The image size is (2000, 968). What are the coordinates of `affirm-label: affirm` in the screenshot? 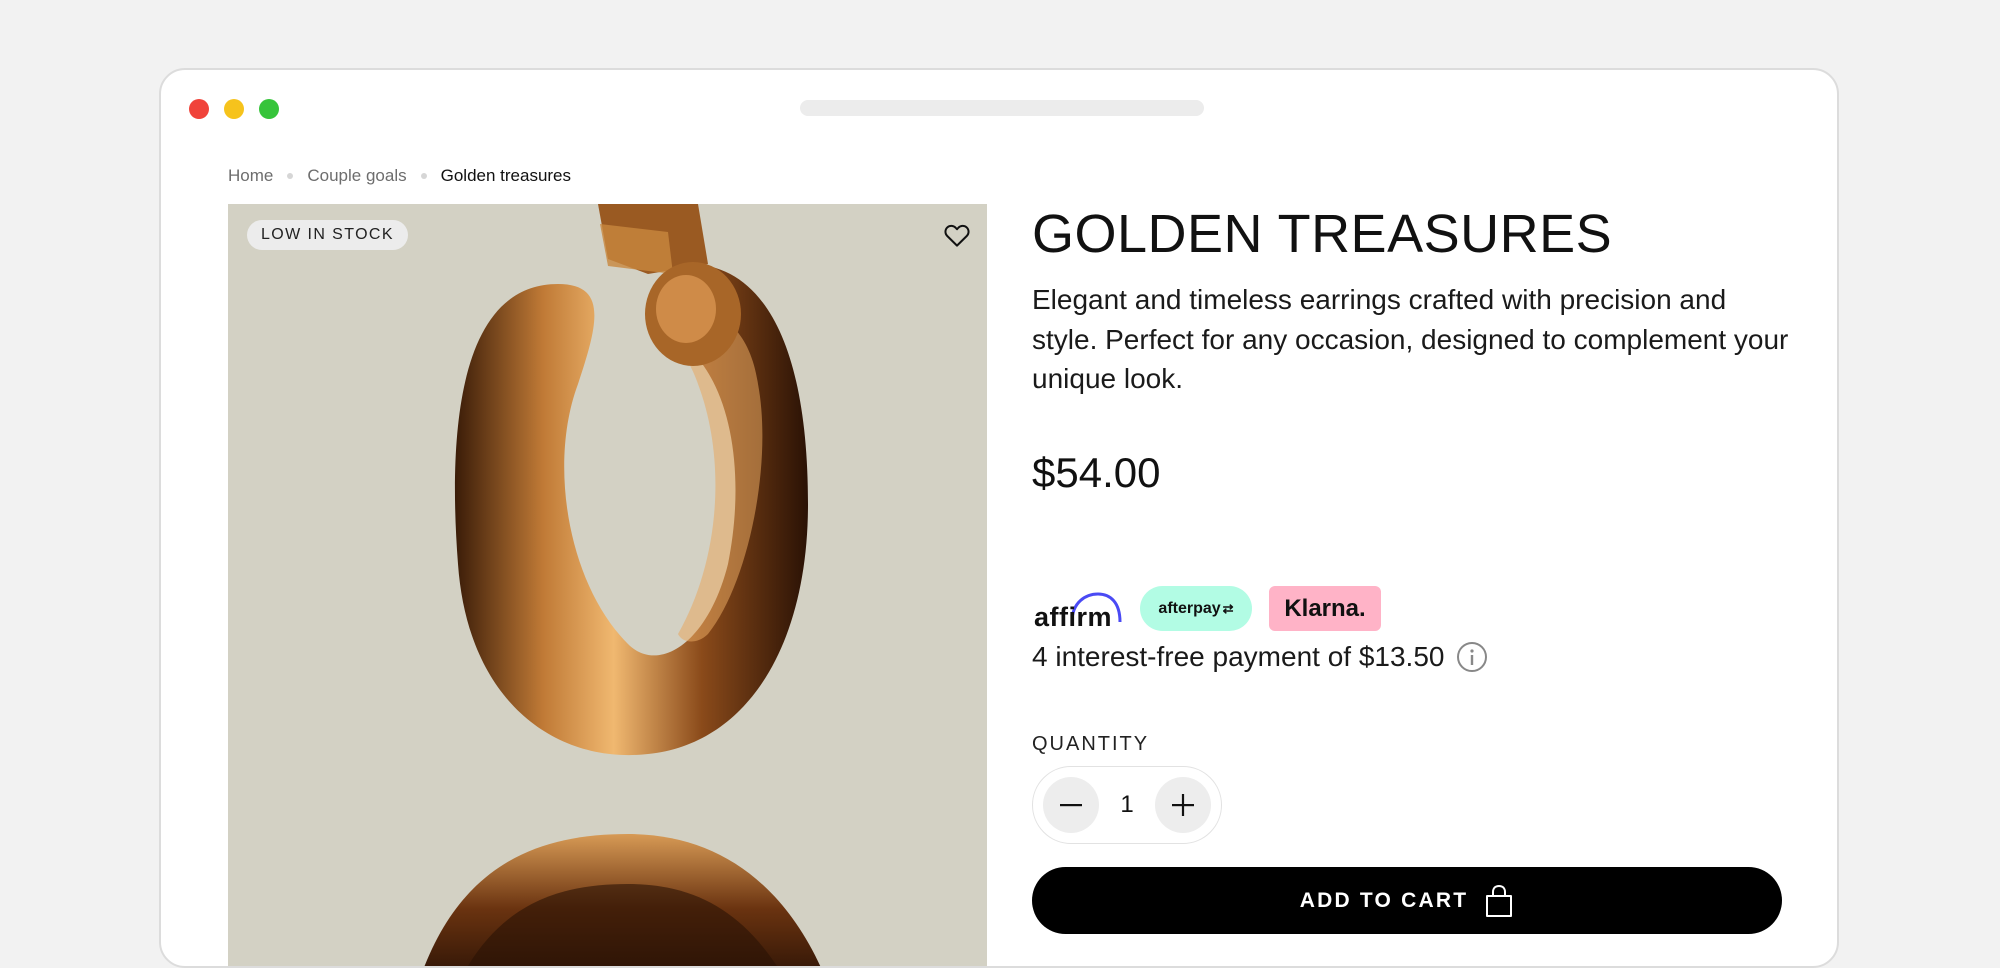 It's located at (1073, 616).